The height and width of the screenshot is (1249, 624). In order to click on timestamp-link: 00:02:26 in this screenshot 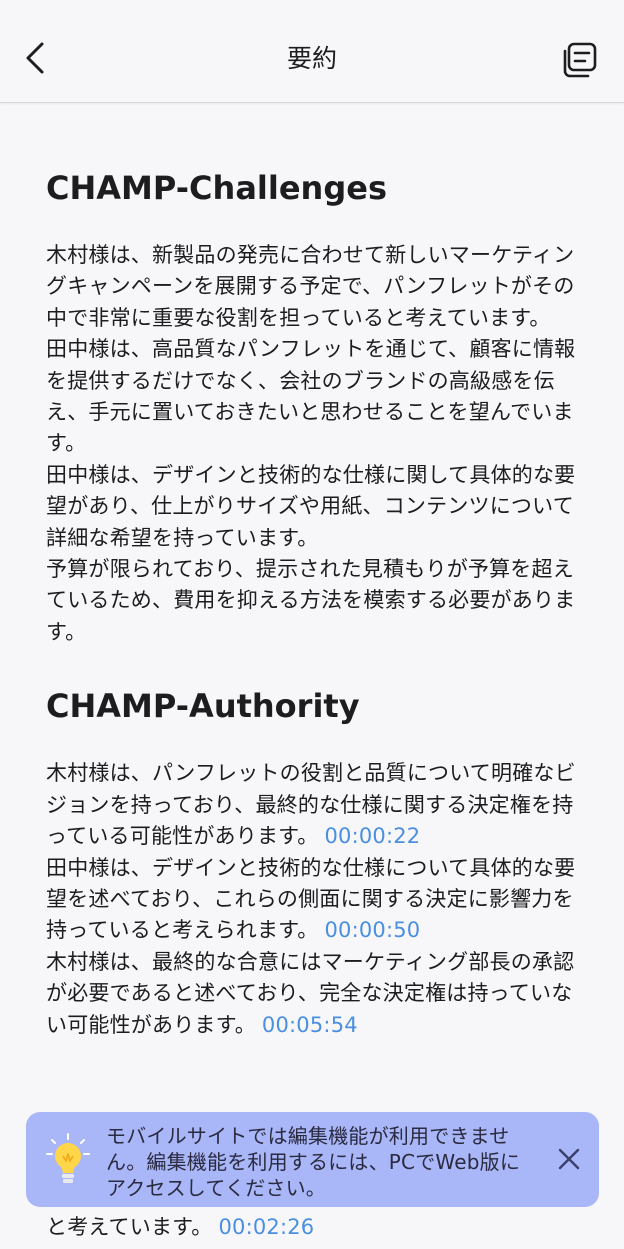, I will do `click(266, 1227)`.